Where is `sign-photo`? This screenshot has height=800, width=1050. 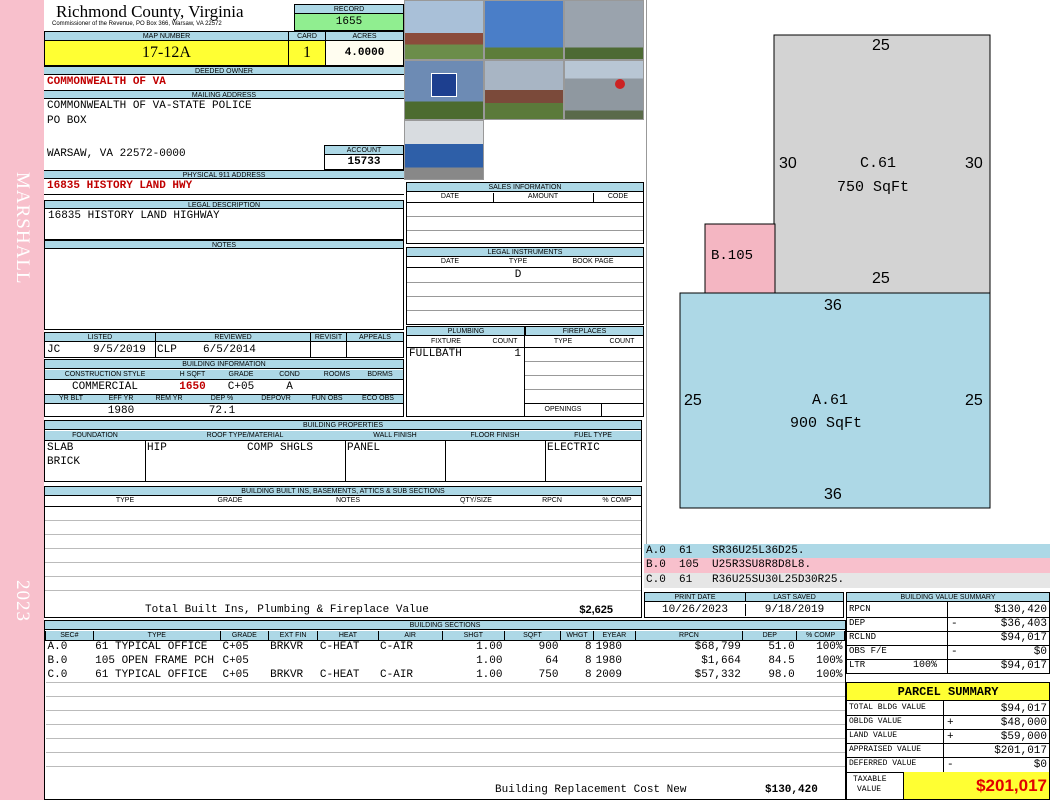
sign-photo is located at coordinates (444, 90).